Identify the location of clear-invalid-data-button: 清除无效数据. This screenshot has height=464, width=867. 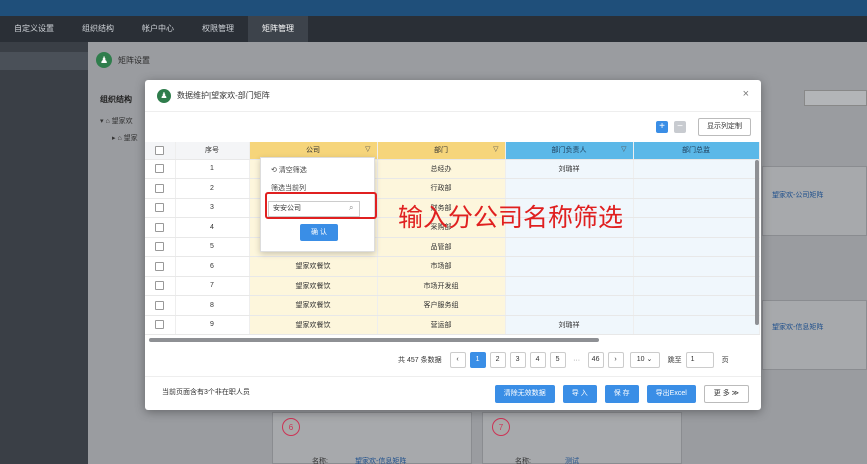
(524, 394).